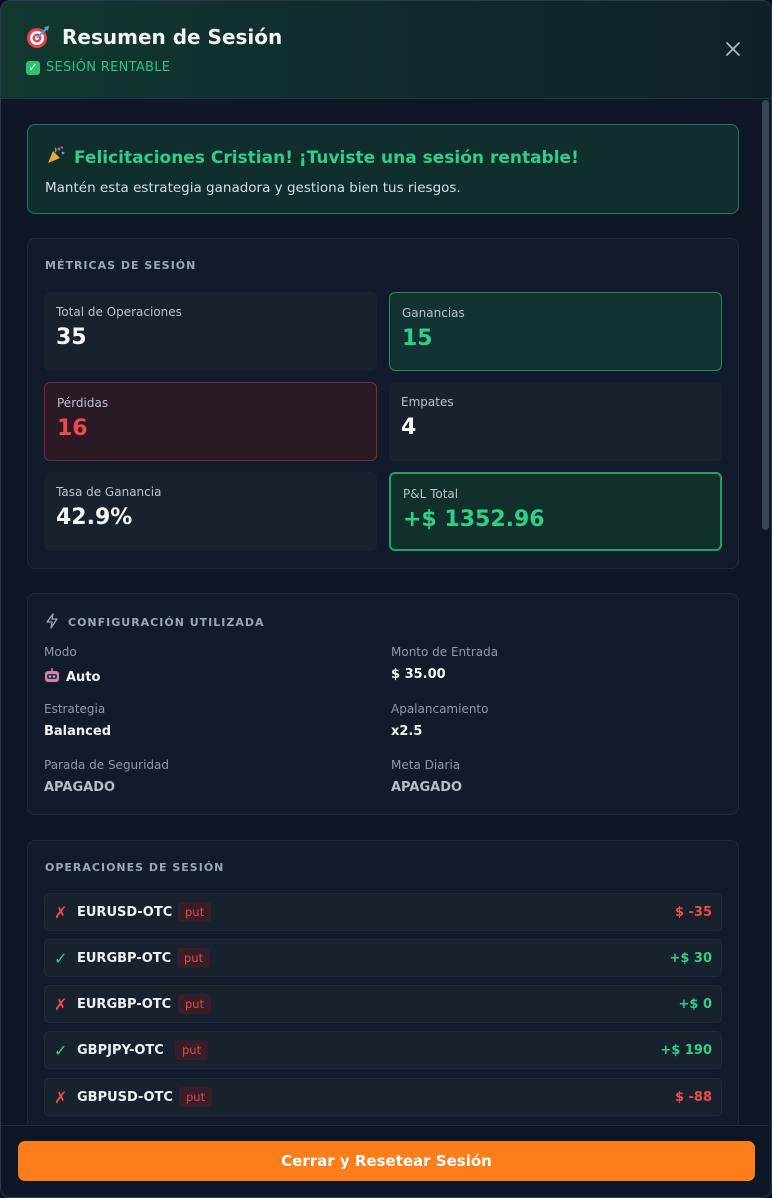 Image resolution: width=772 pixels, height=1198 pixels. What do you see at coordinates (555, 421) in the screenshot?
I see `metric-ties: Empates 4` at bounding box center [555, 421].